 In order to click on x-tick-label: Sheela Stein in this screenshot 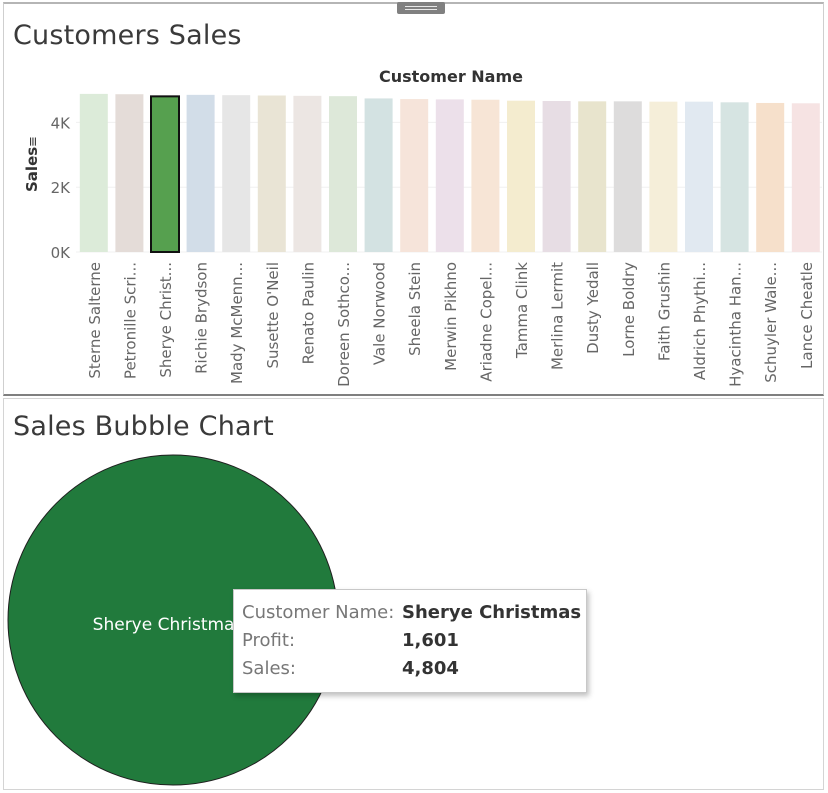, I will do `click(415, 309)`.